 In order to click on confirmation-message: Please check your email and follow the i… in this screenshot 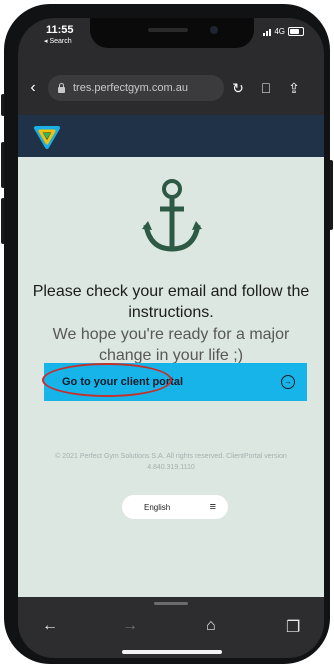, I will do `click(171, 302)`.